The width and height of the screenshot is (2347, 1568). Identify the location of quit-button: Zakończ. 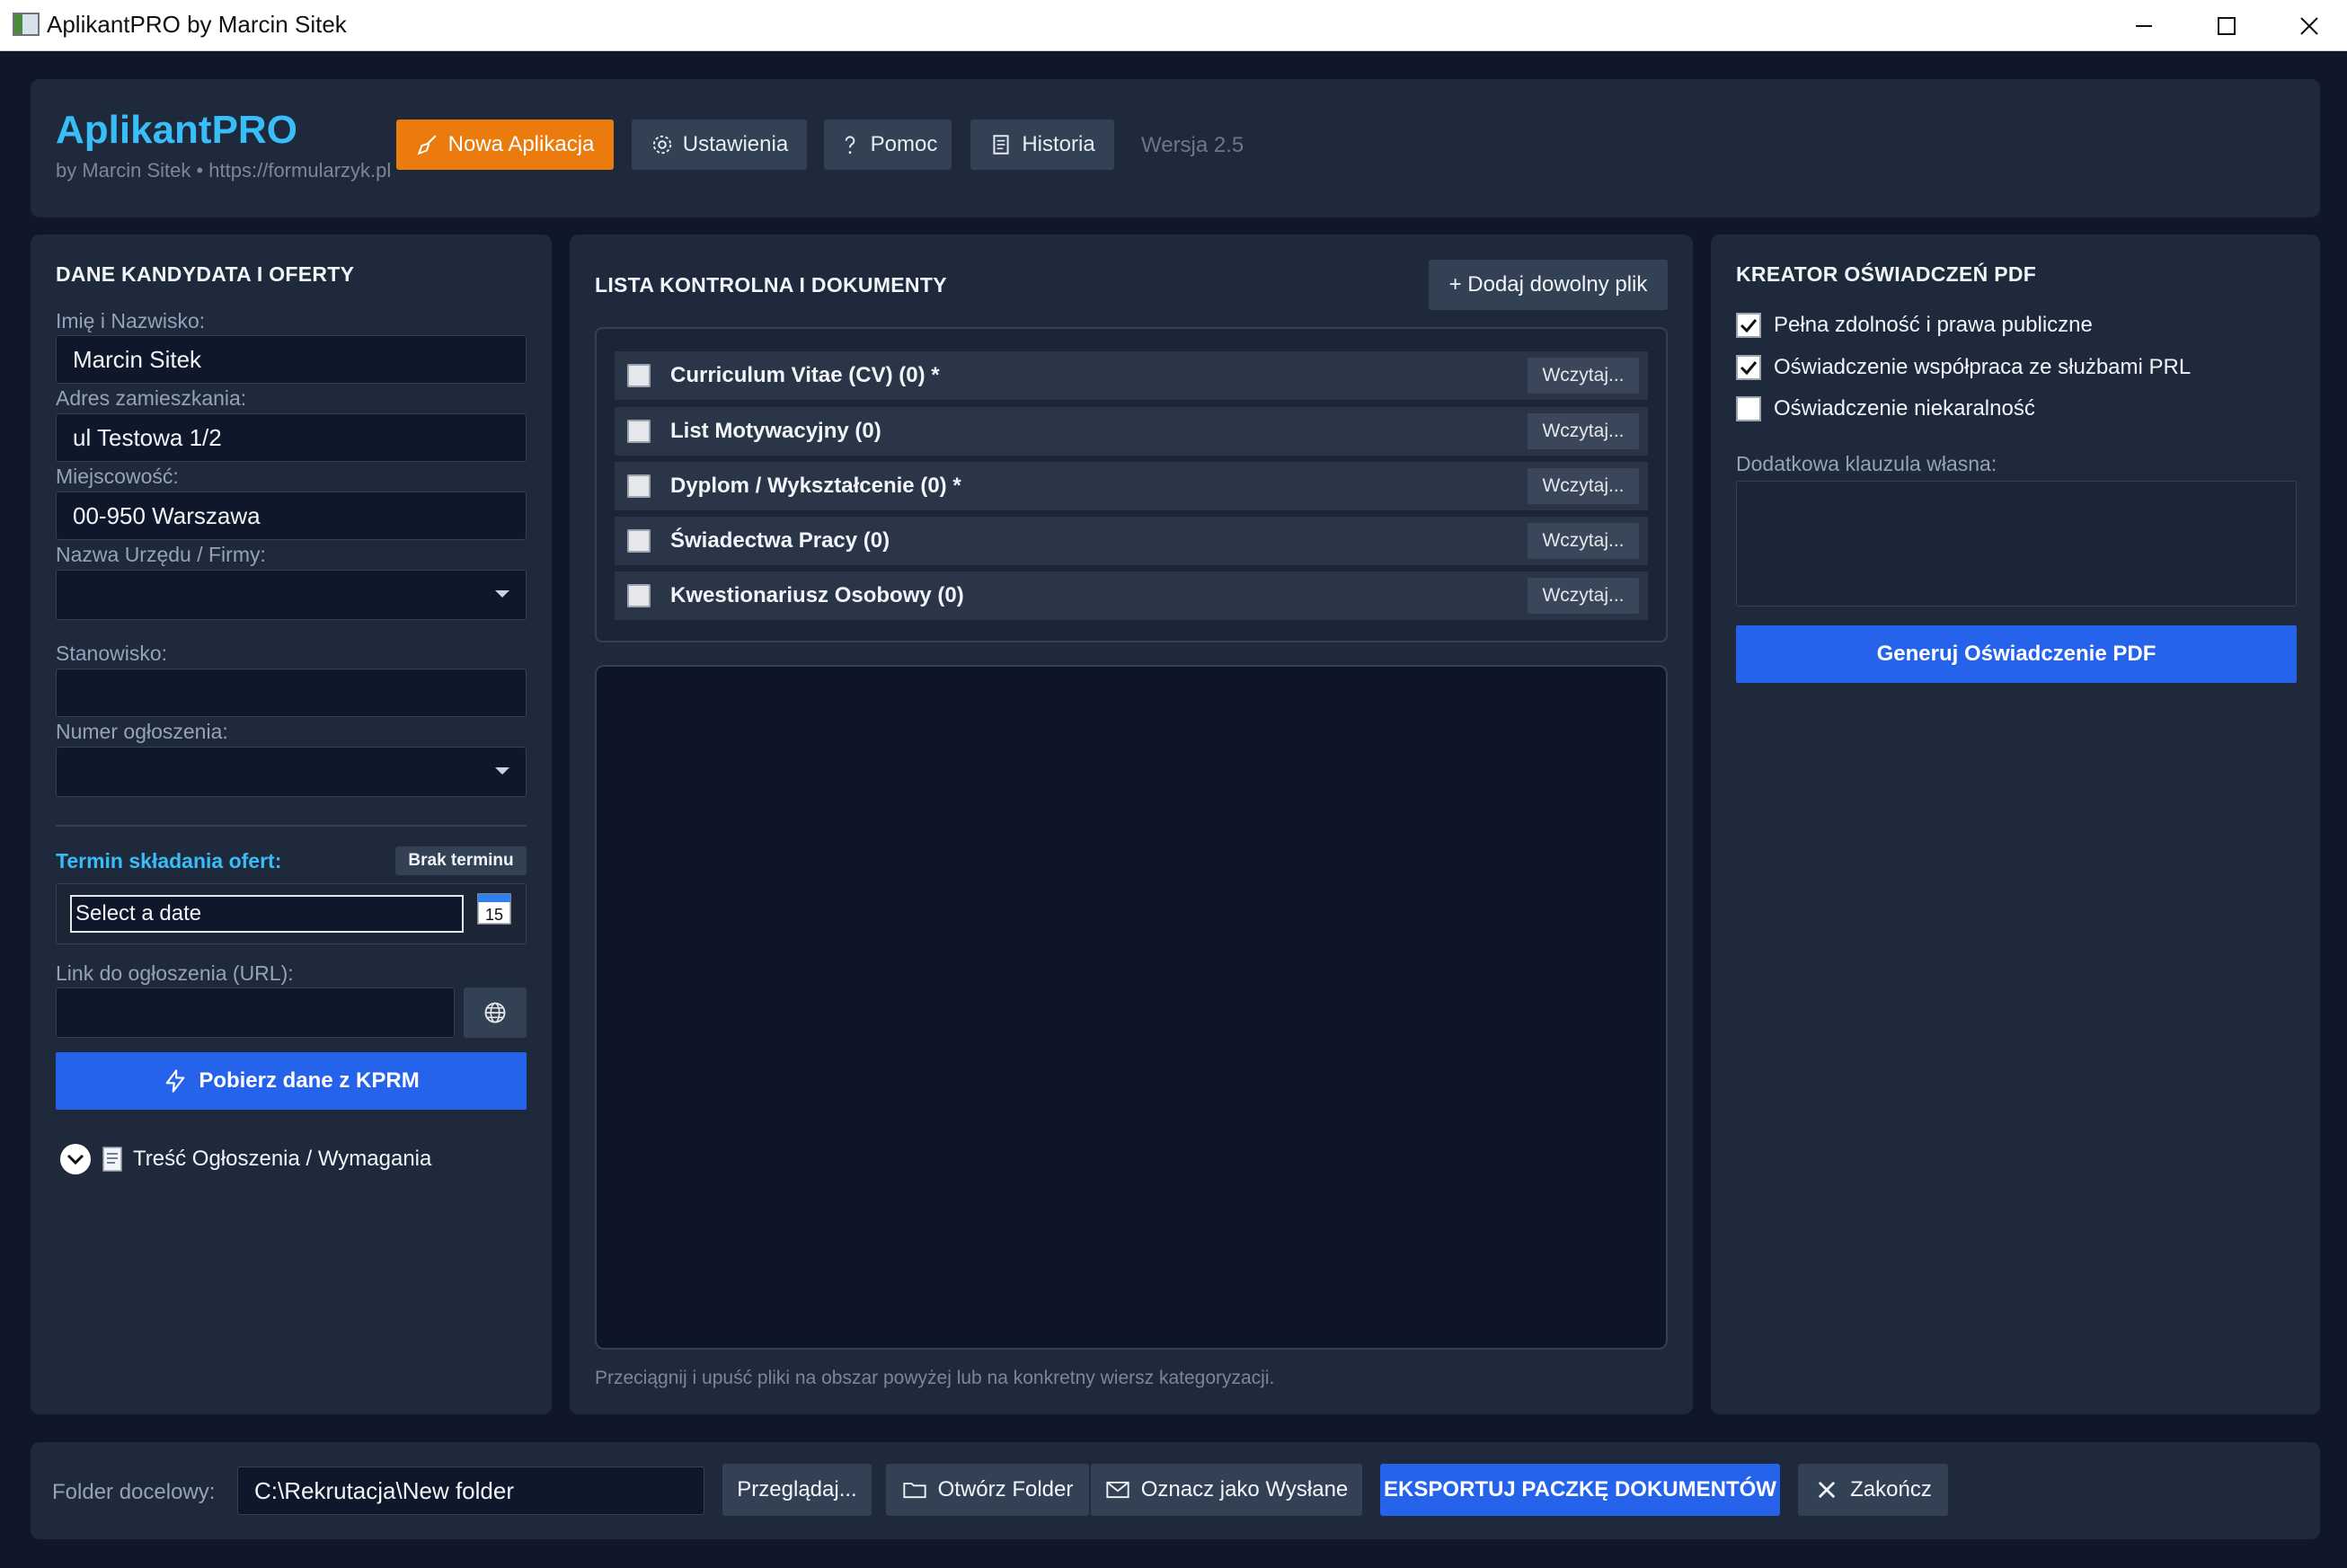
(1873, 1490).